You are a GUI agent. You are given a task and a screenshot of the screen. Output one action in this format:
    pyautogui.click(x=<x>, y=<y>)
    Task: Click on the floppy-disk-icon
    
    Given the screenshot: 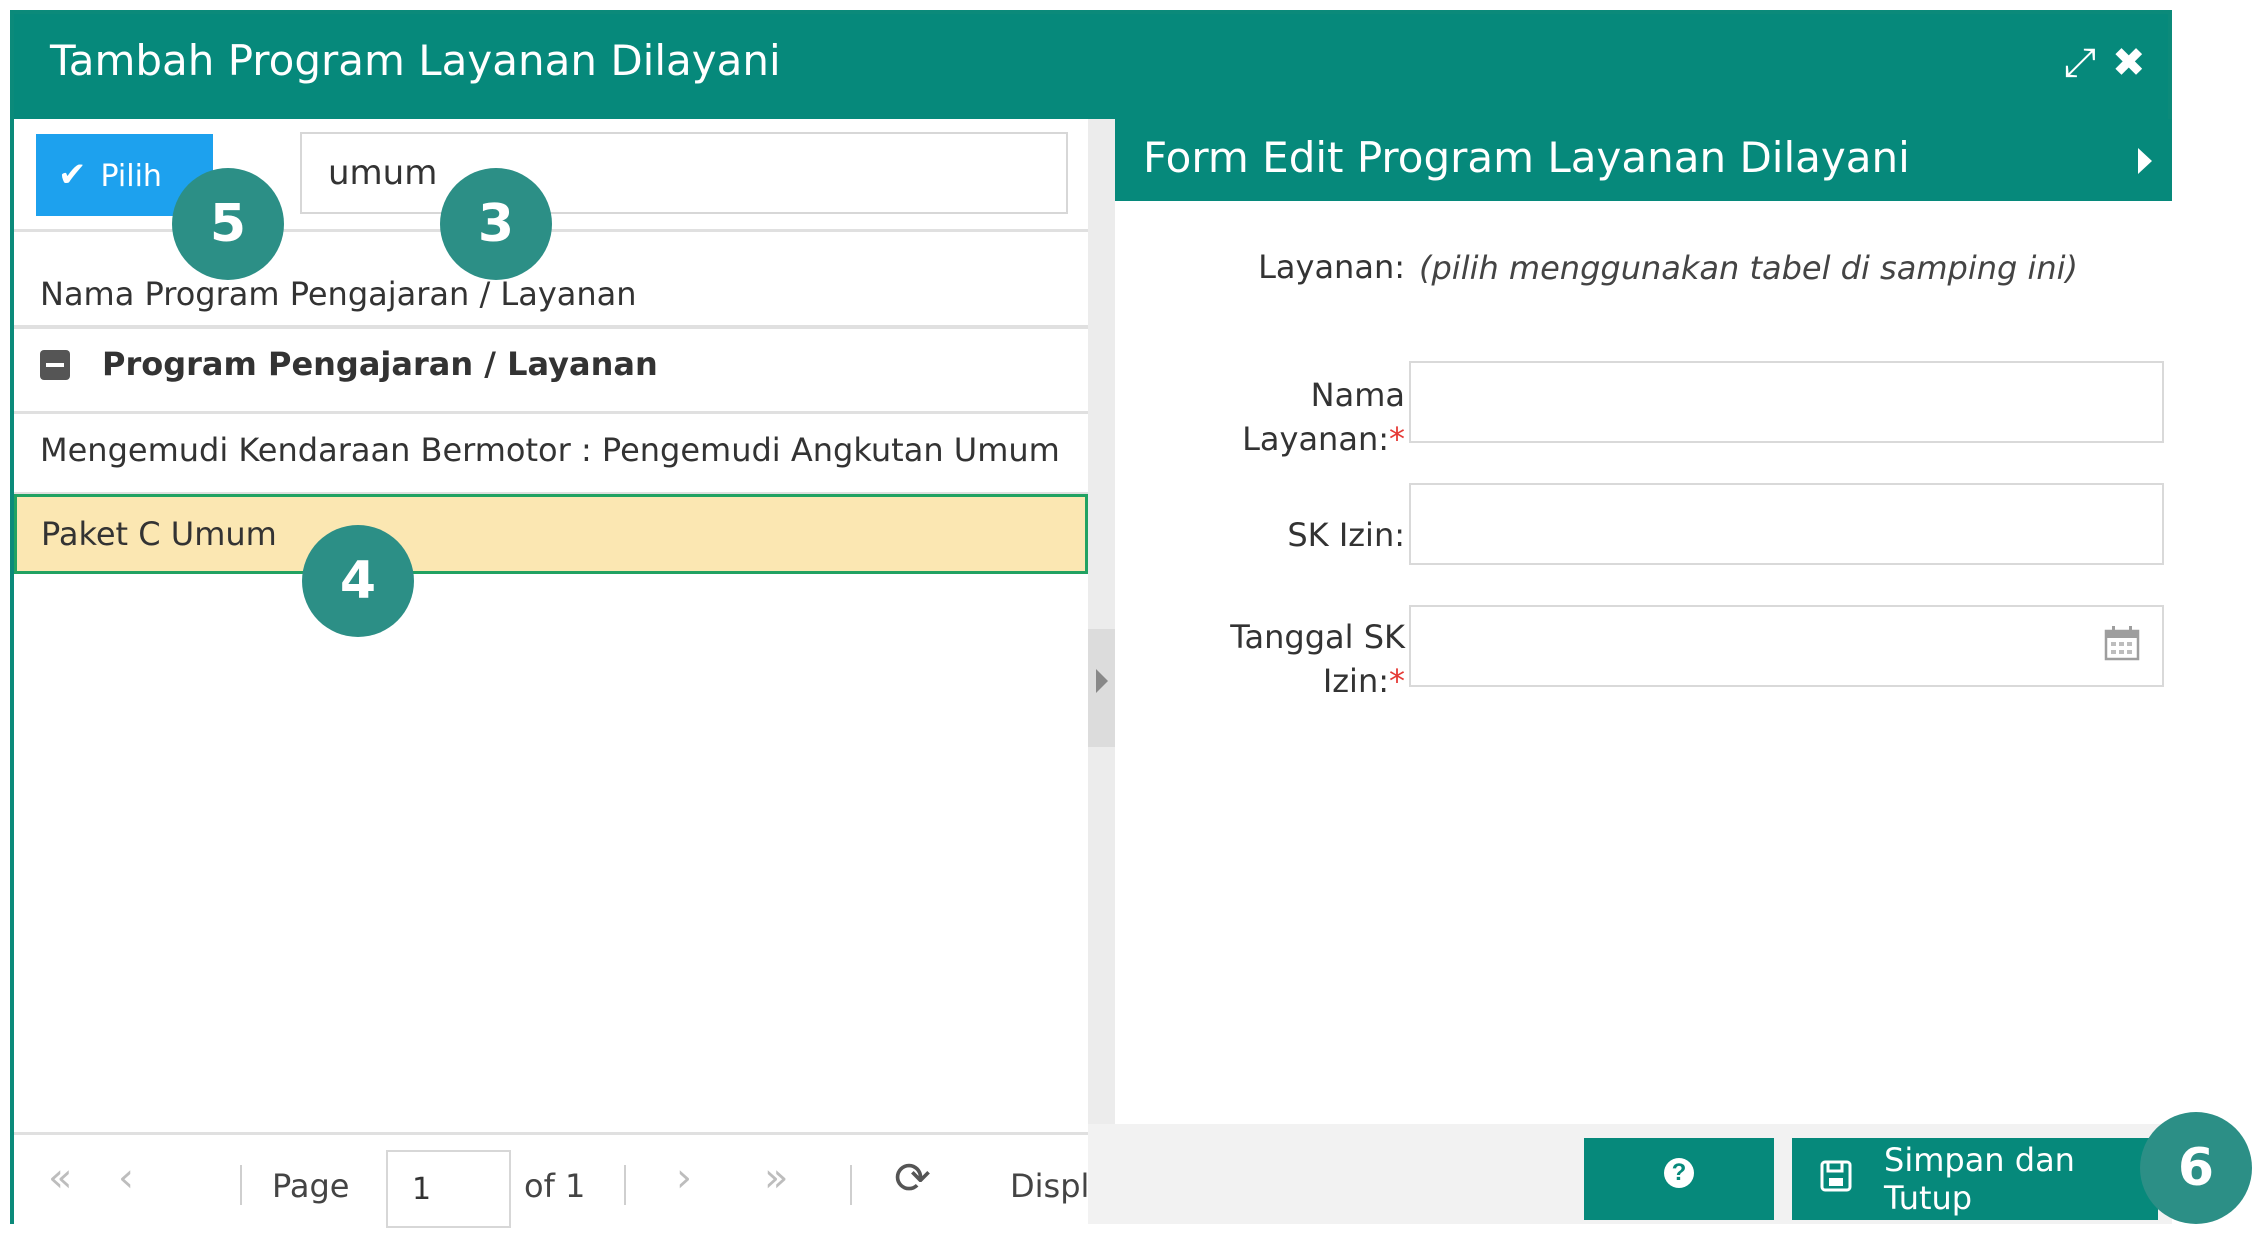 What is the action you would take?
    pyautogui.click(x=1836, y=1176)
    